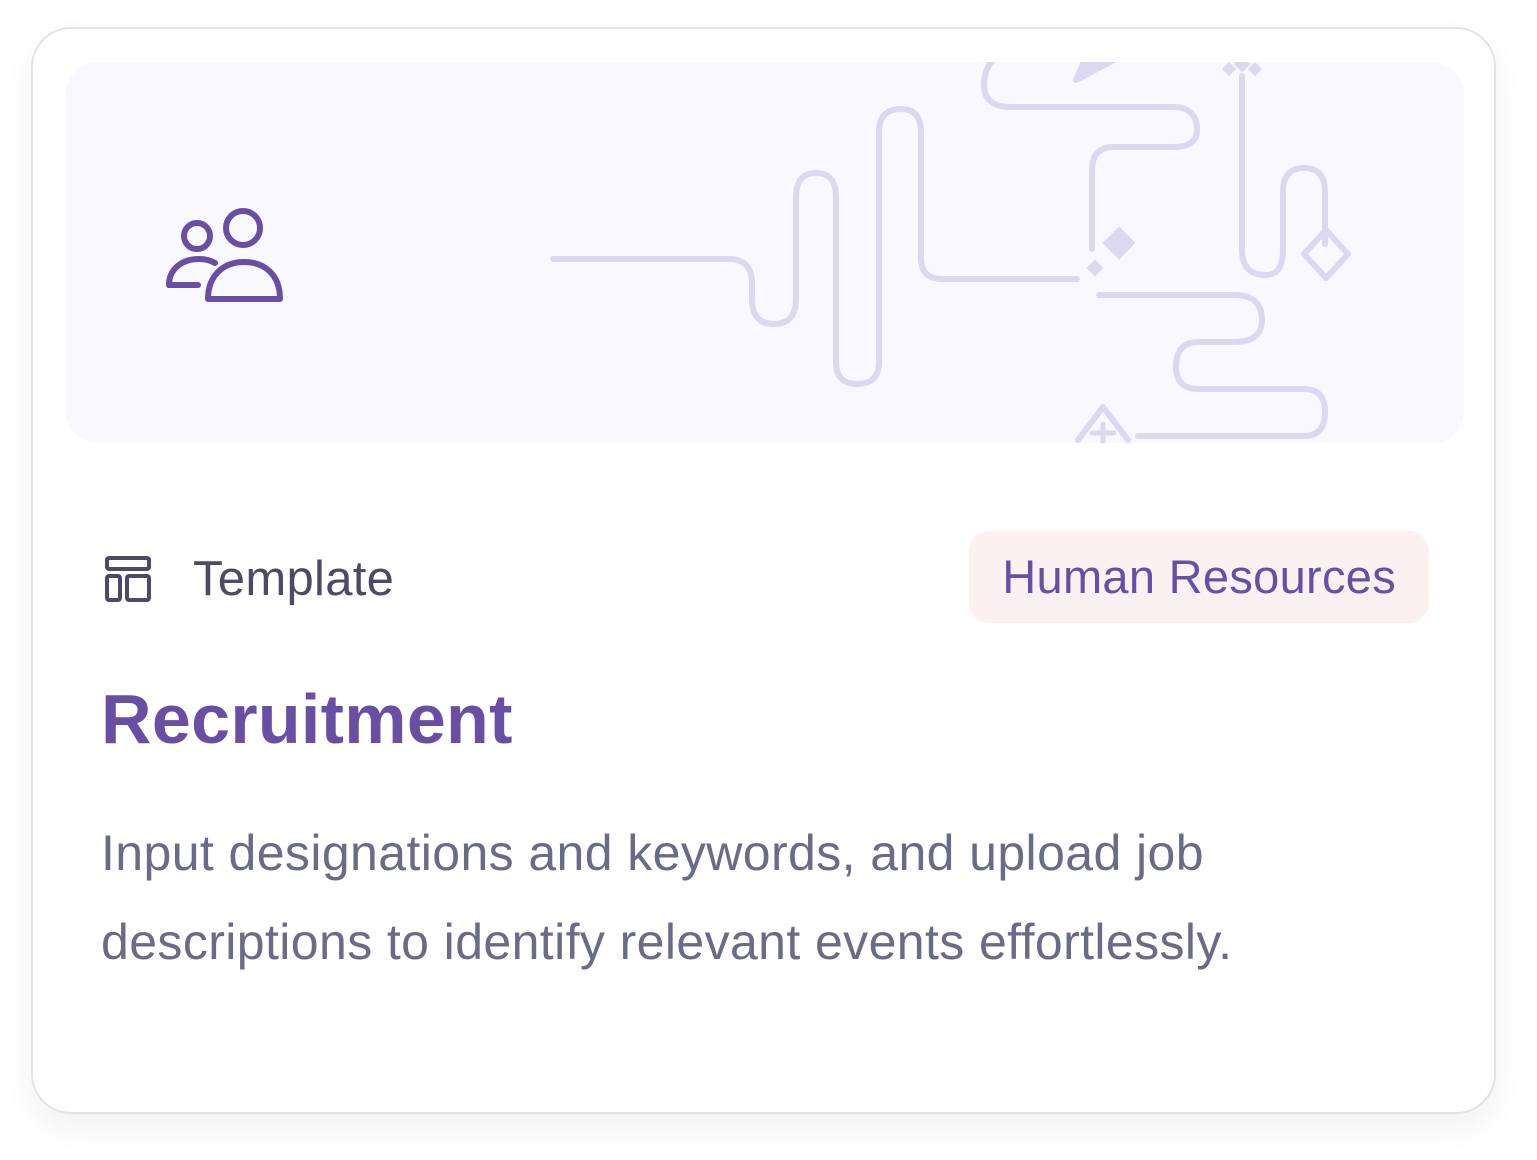 This screenshot has height=1160, width=1537. What do you see at coordinates (128, 579) in the screenshot?
I see `layout-template-icon` at bounding box center [128, 579].